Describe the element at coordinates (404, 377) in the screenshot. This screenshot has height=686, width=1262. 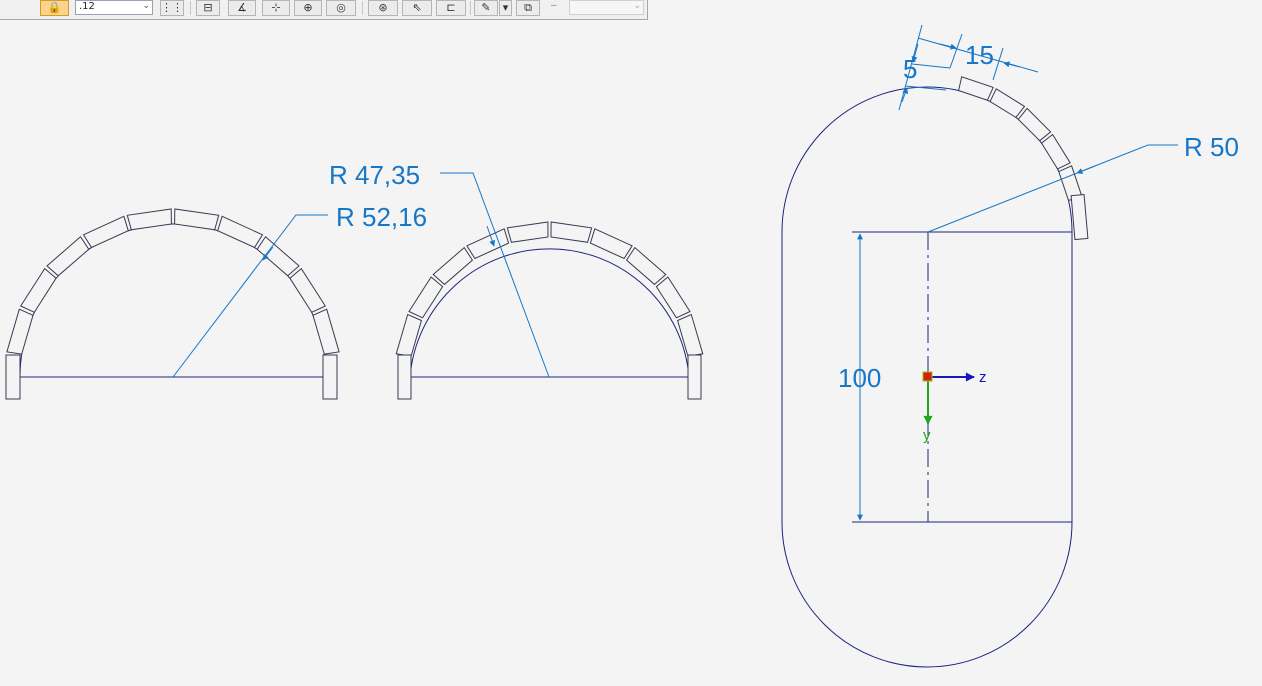
I see `arch-2-left-post` at that location.